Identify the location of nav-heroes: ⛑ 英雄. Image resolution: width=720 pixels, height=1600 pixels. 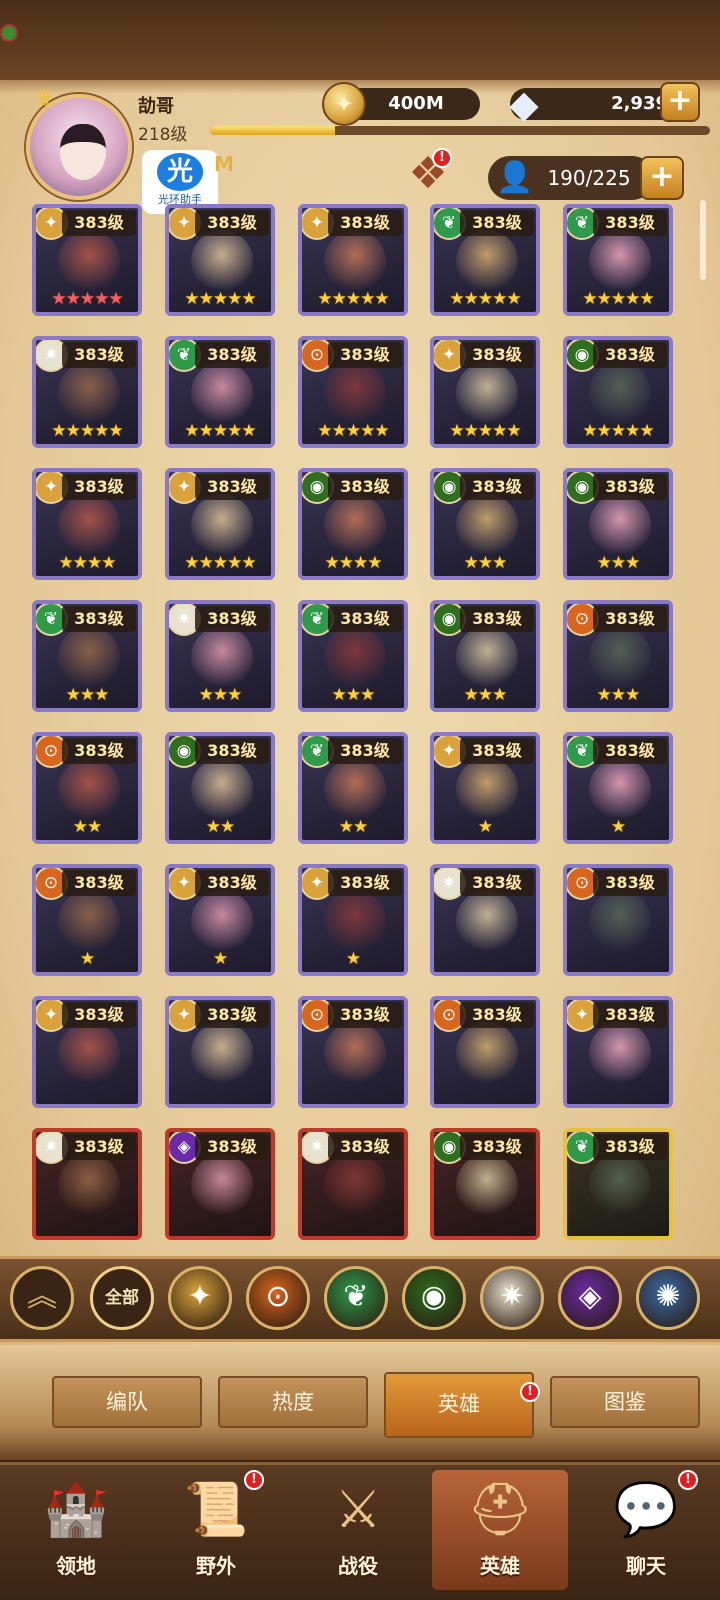
(500, 1530).